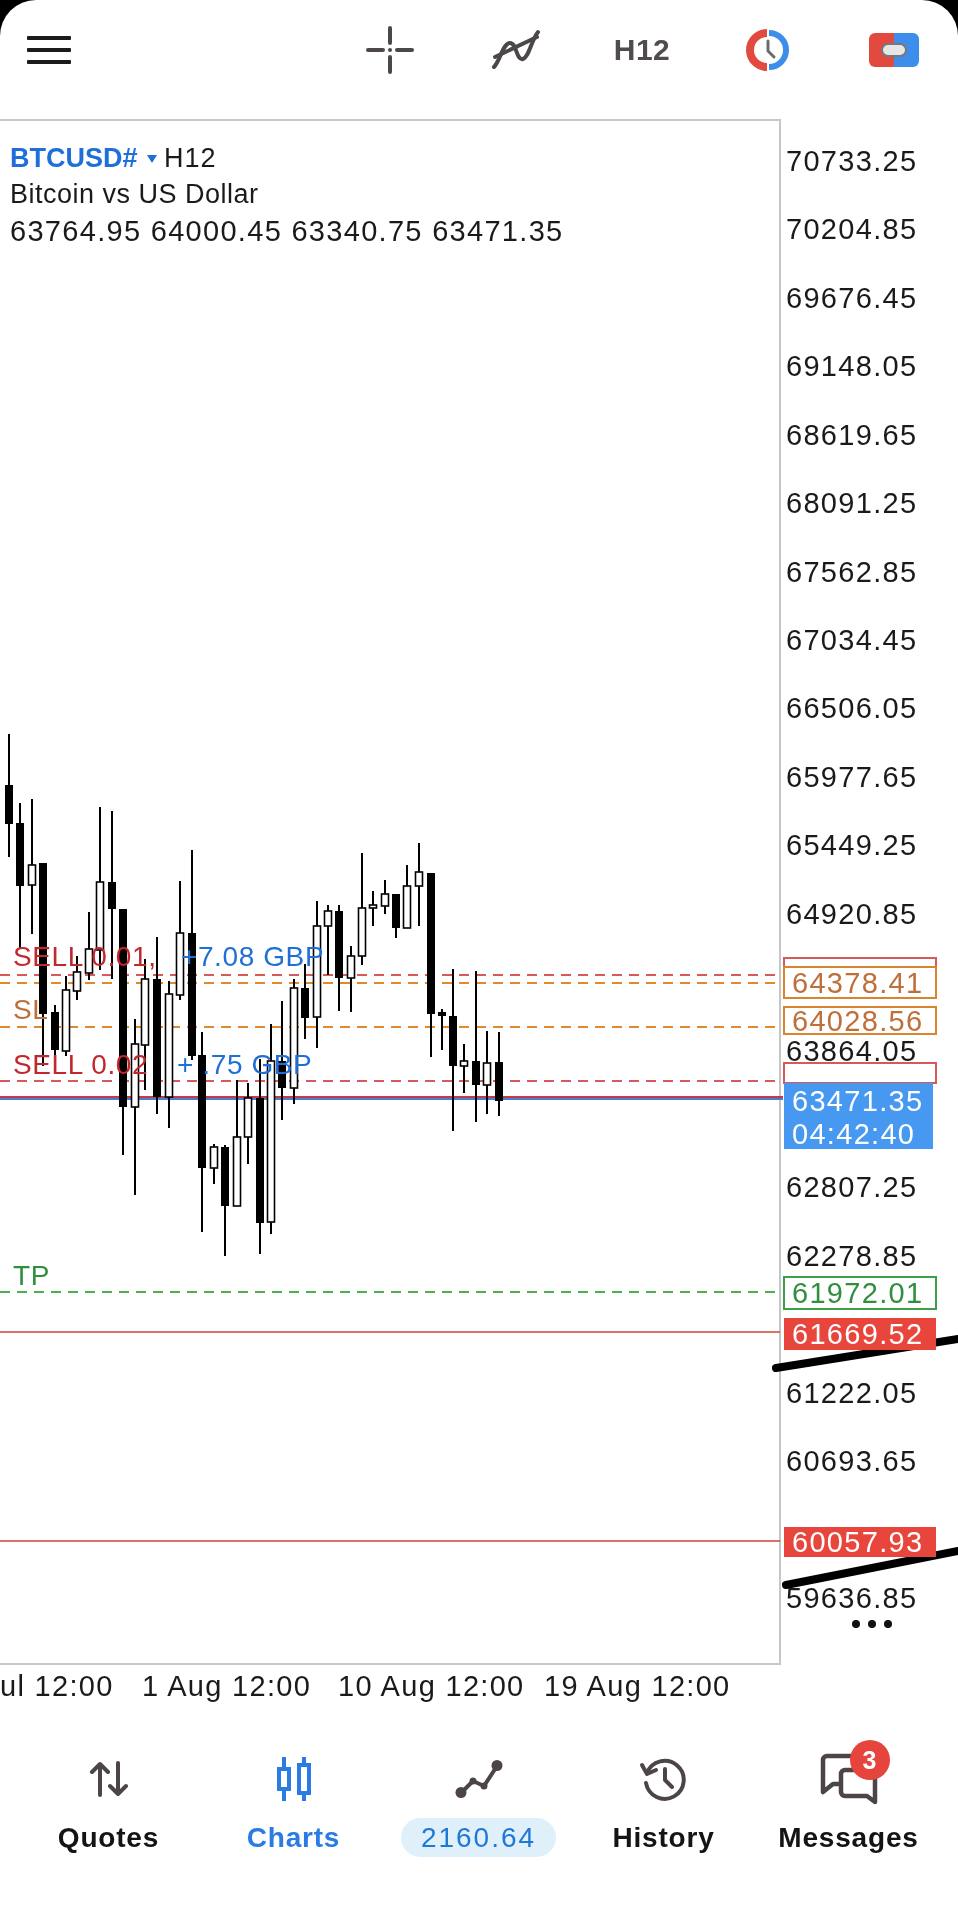  What do you see at coordinates (872, 1624) in the screenshot?
I see `more-icon` at bounding box center [872, 1624].